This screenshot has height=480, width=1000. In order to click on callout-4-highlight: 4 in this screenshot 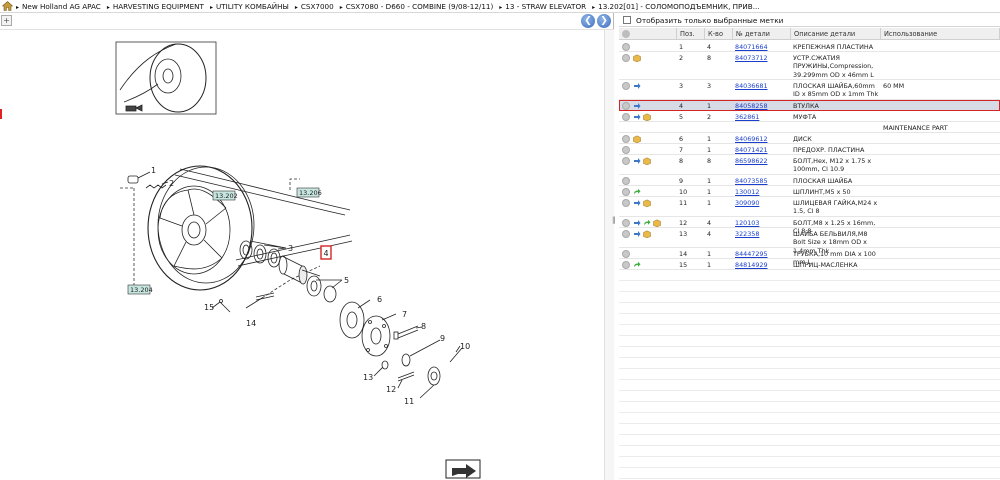, I will do `click(326, 252)`.